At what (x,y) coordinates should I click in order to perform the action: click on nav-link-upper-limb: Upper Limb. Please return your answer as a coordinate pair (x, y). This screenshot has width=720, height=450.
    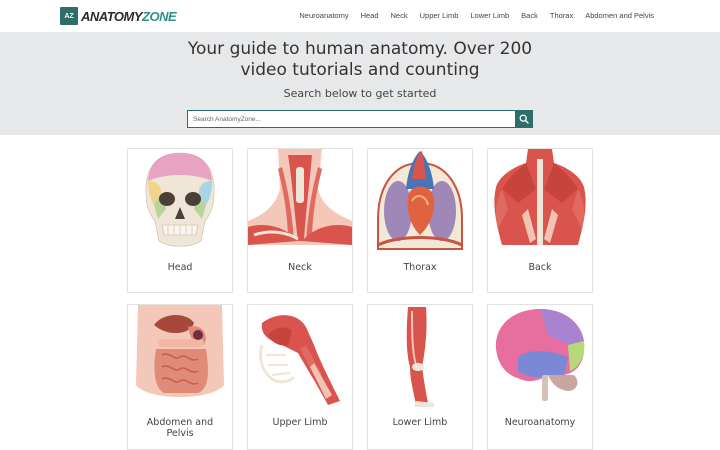
    Looking at the image, I should click on (439, 15).